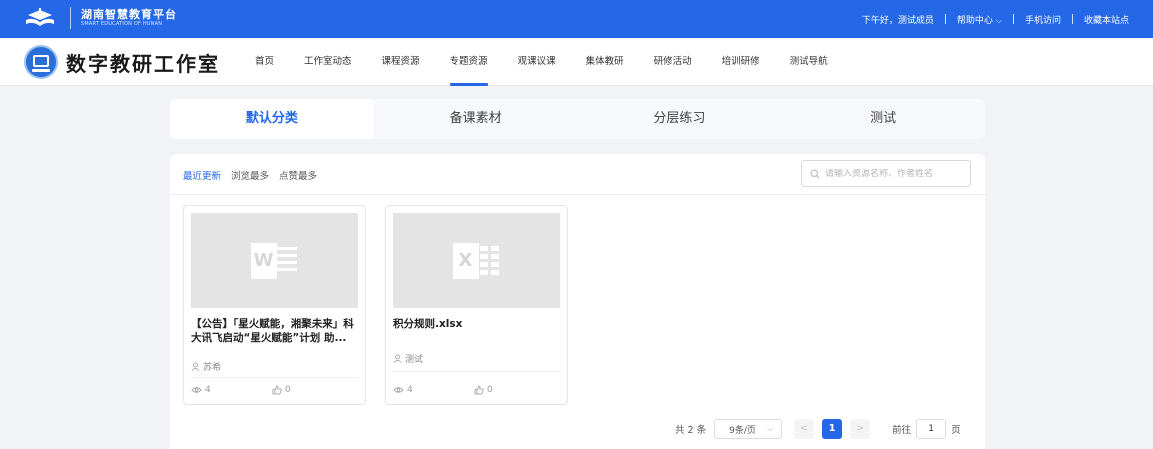  What do you see at coordinates (122, 24) in the screenshot?
I see `platform-subtitle: SMART EDUCATION OF HUNAN` at bounding box center [122, 24].